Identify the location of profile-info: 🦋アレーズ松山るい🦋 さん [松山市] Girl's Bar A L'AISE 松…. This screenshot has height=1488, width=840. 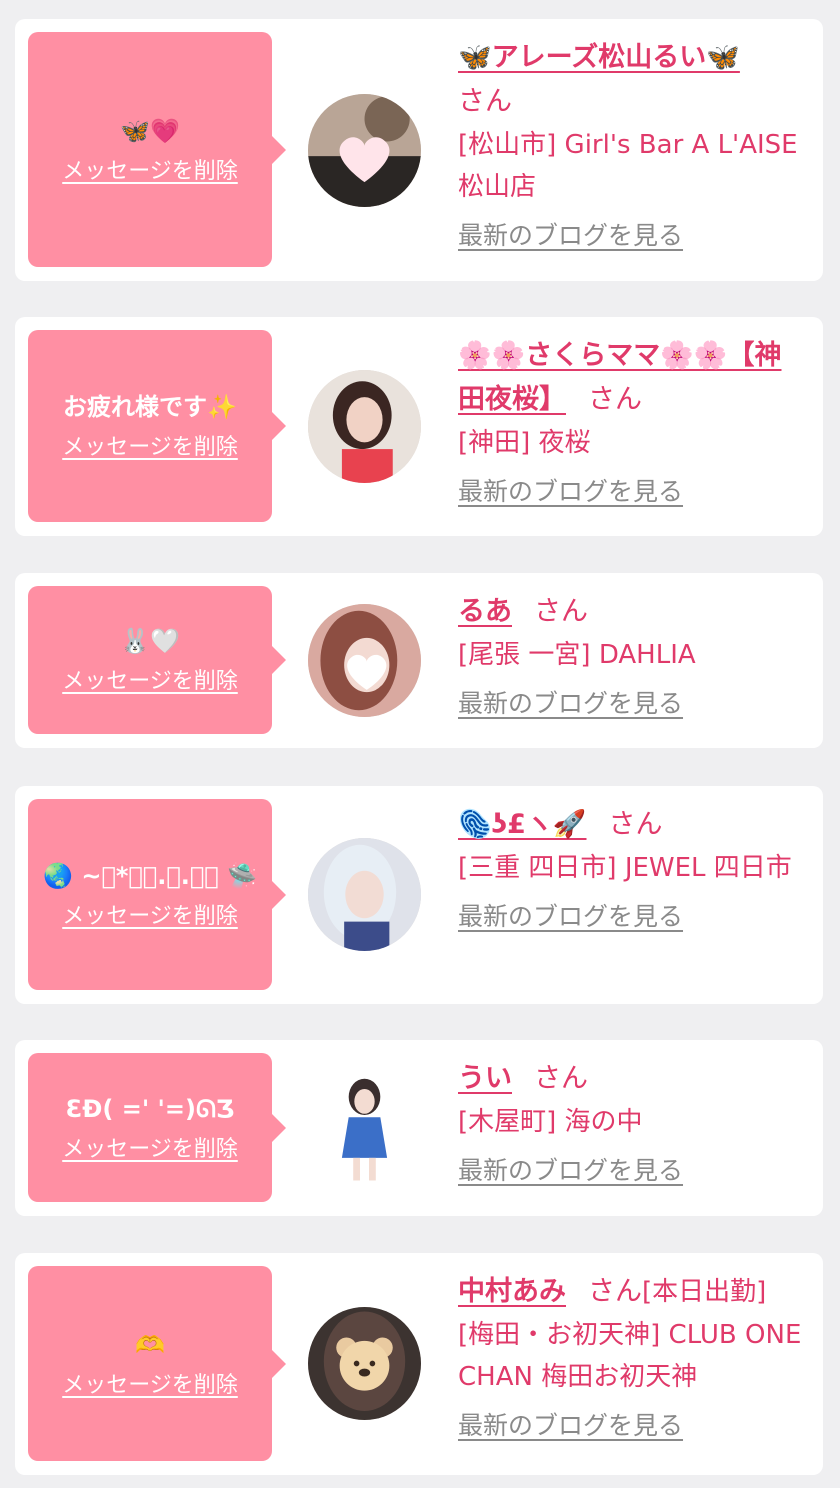
(631, 145).